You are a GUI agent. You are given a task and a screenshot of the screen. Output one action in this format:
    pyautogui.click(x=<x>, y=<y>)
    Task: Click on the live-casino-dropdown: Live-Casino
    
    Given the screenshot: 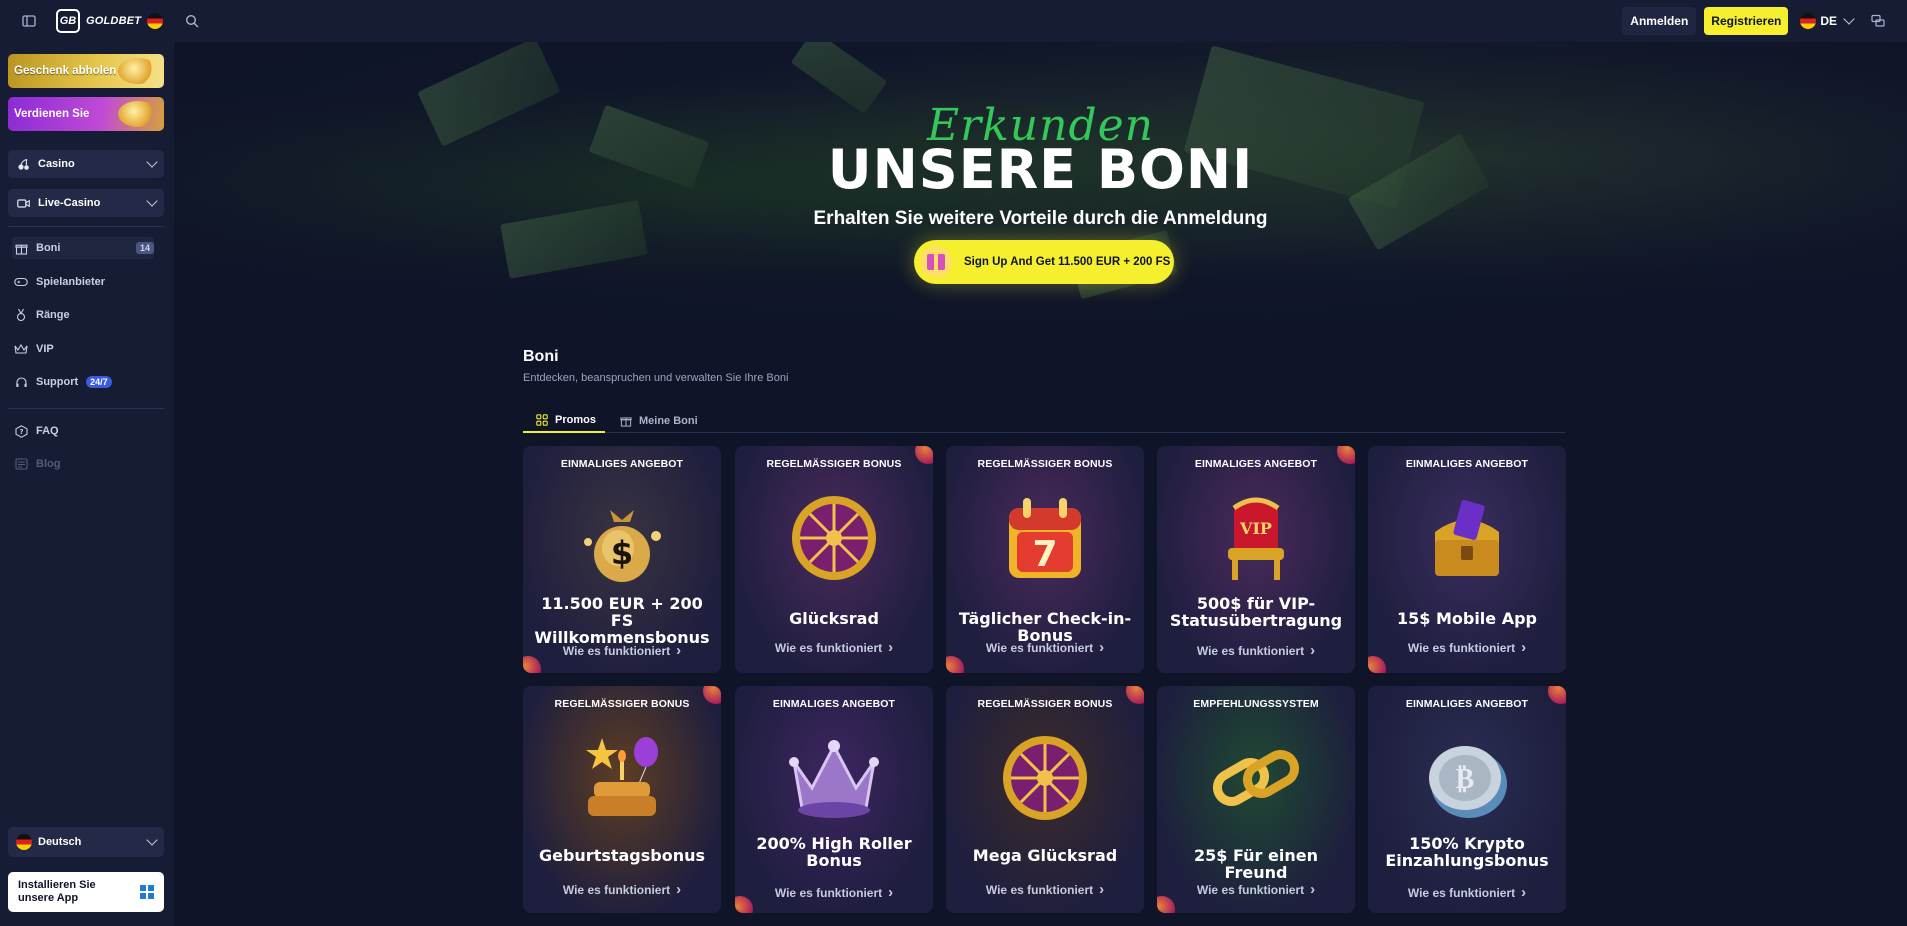 What is the action you would take?
    pyautogui.click(x=86, y=203)
    